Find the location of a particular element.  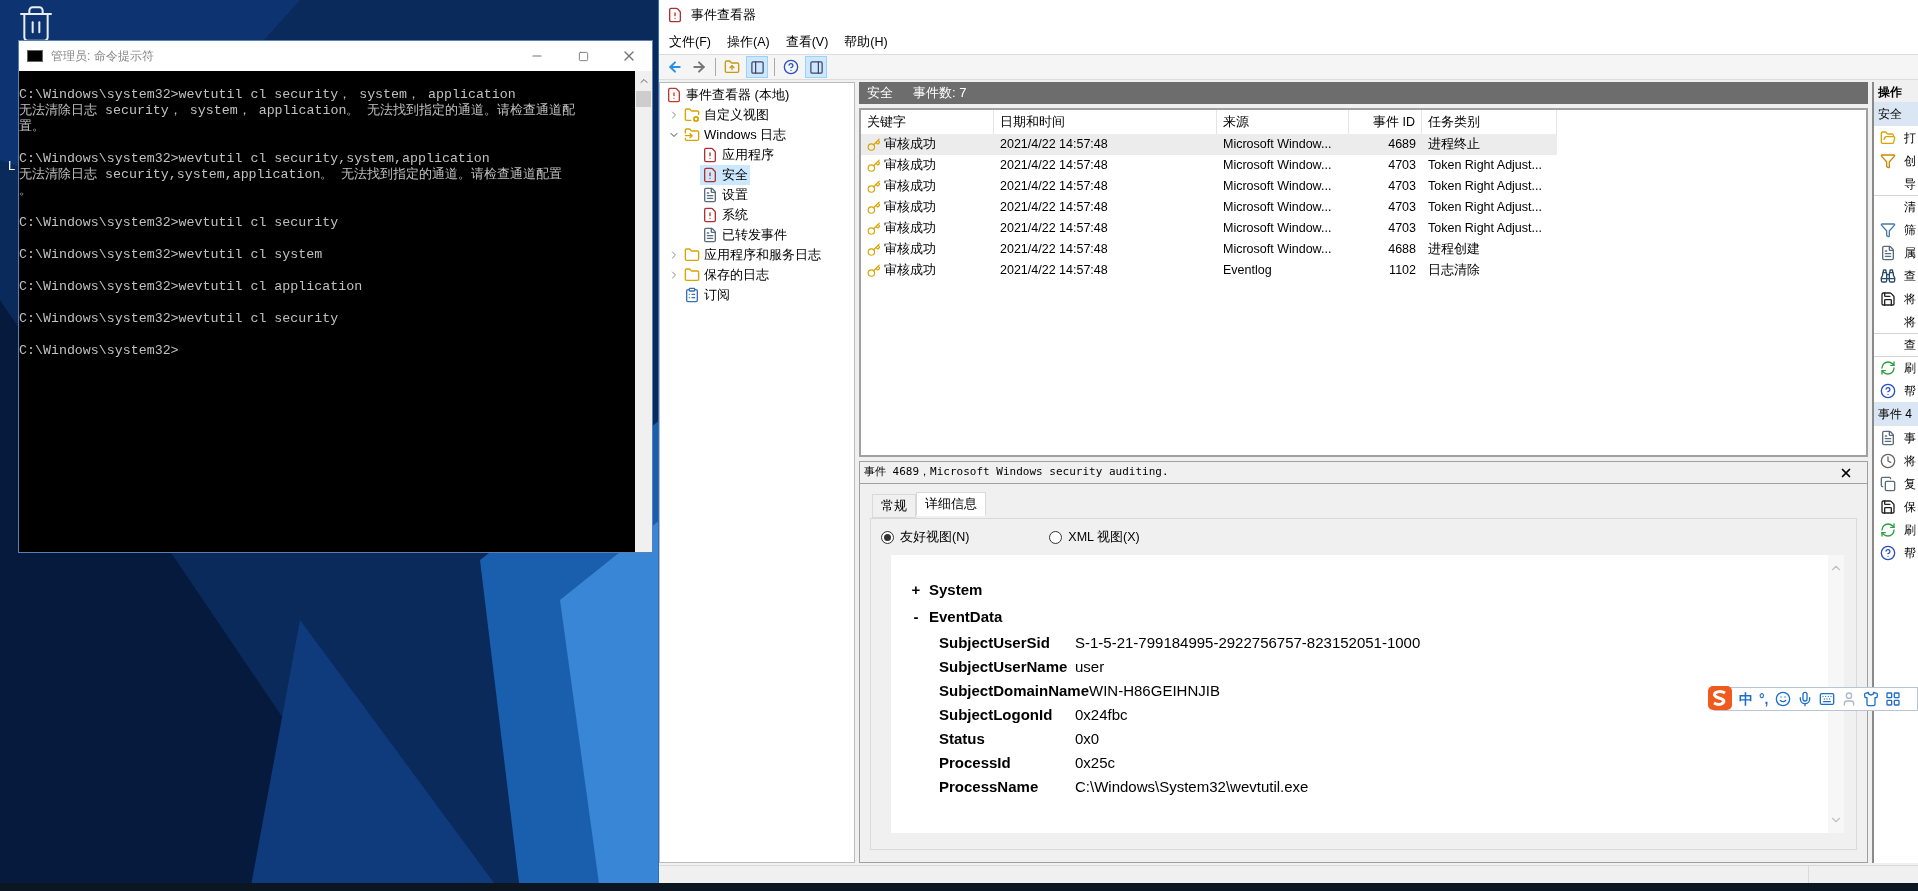

menu-item: 操作(A) is located at coordinates (748, 42).